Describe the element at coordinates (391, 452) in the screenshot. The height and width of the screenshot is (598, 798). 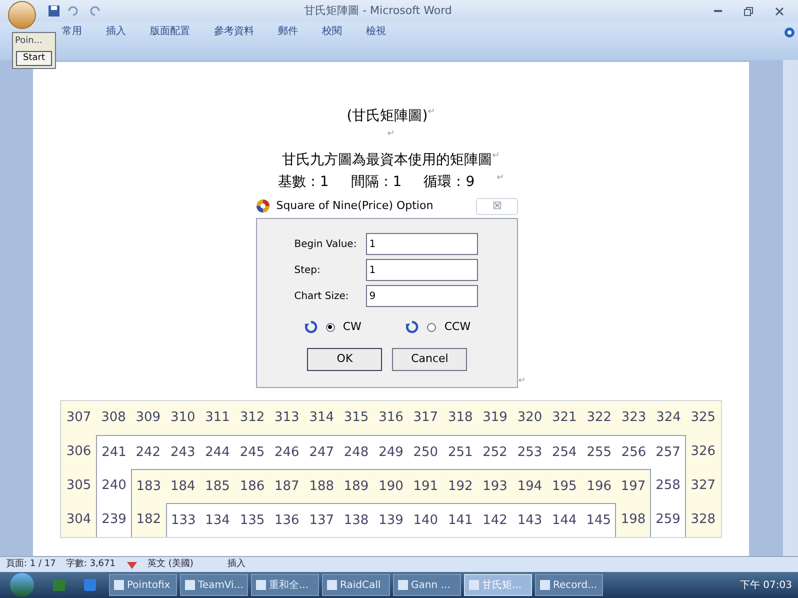
I see `table-cell: 249` at that location.